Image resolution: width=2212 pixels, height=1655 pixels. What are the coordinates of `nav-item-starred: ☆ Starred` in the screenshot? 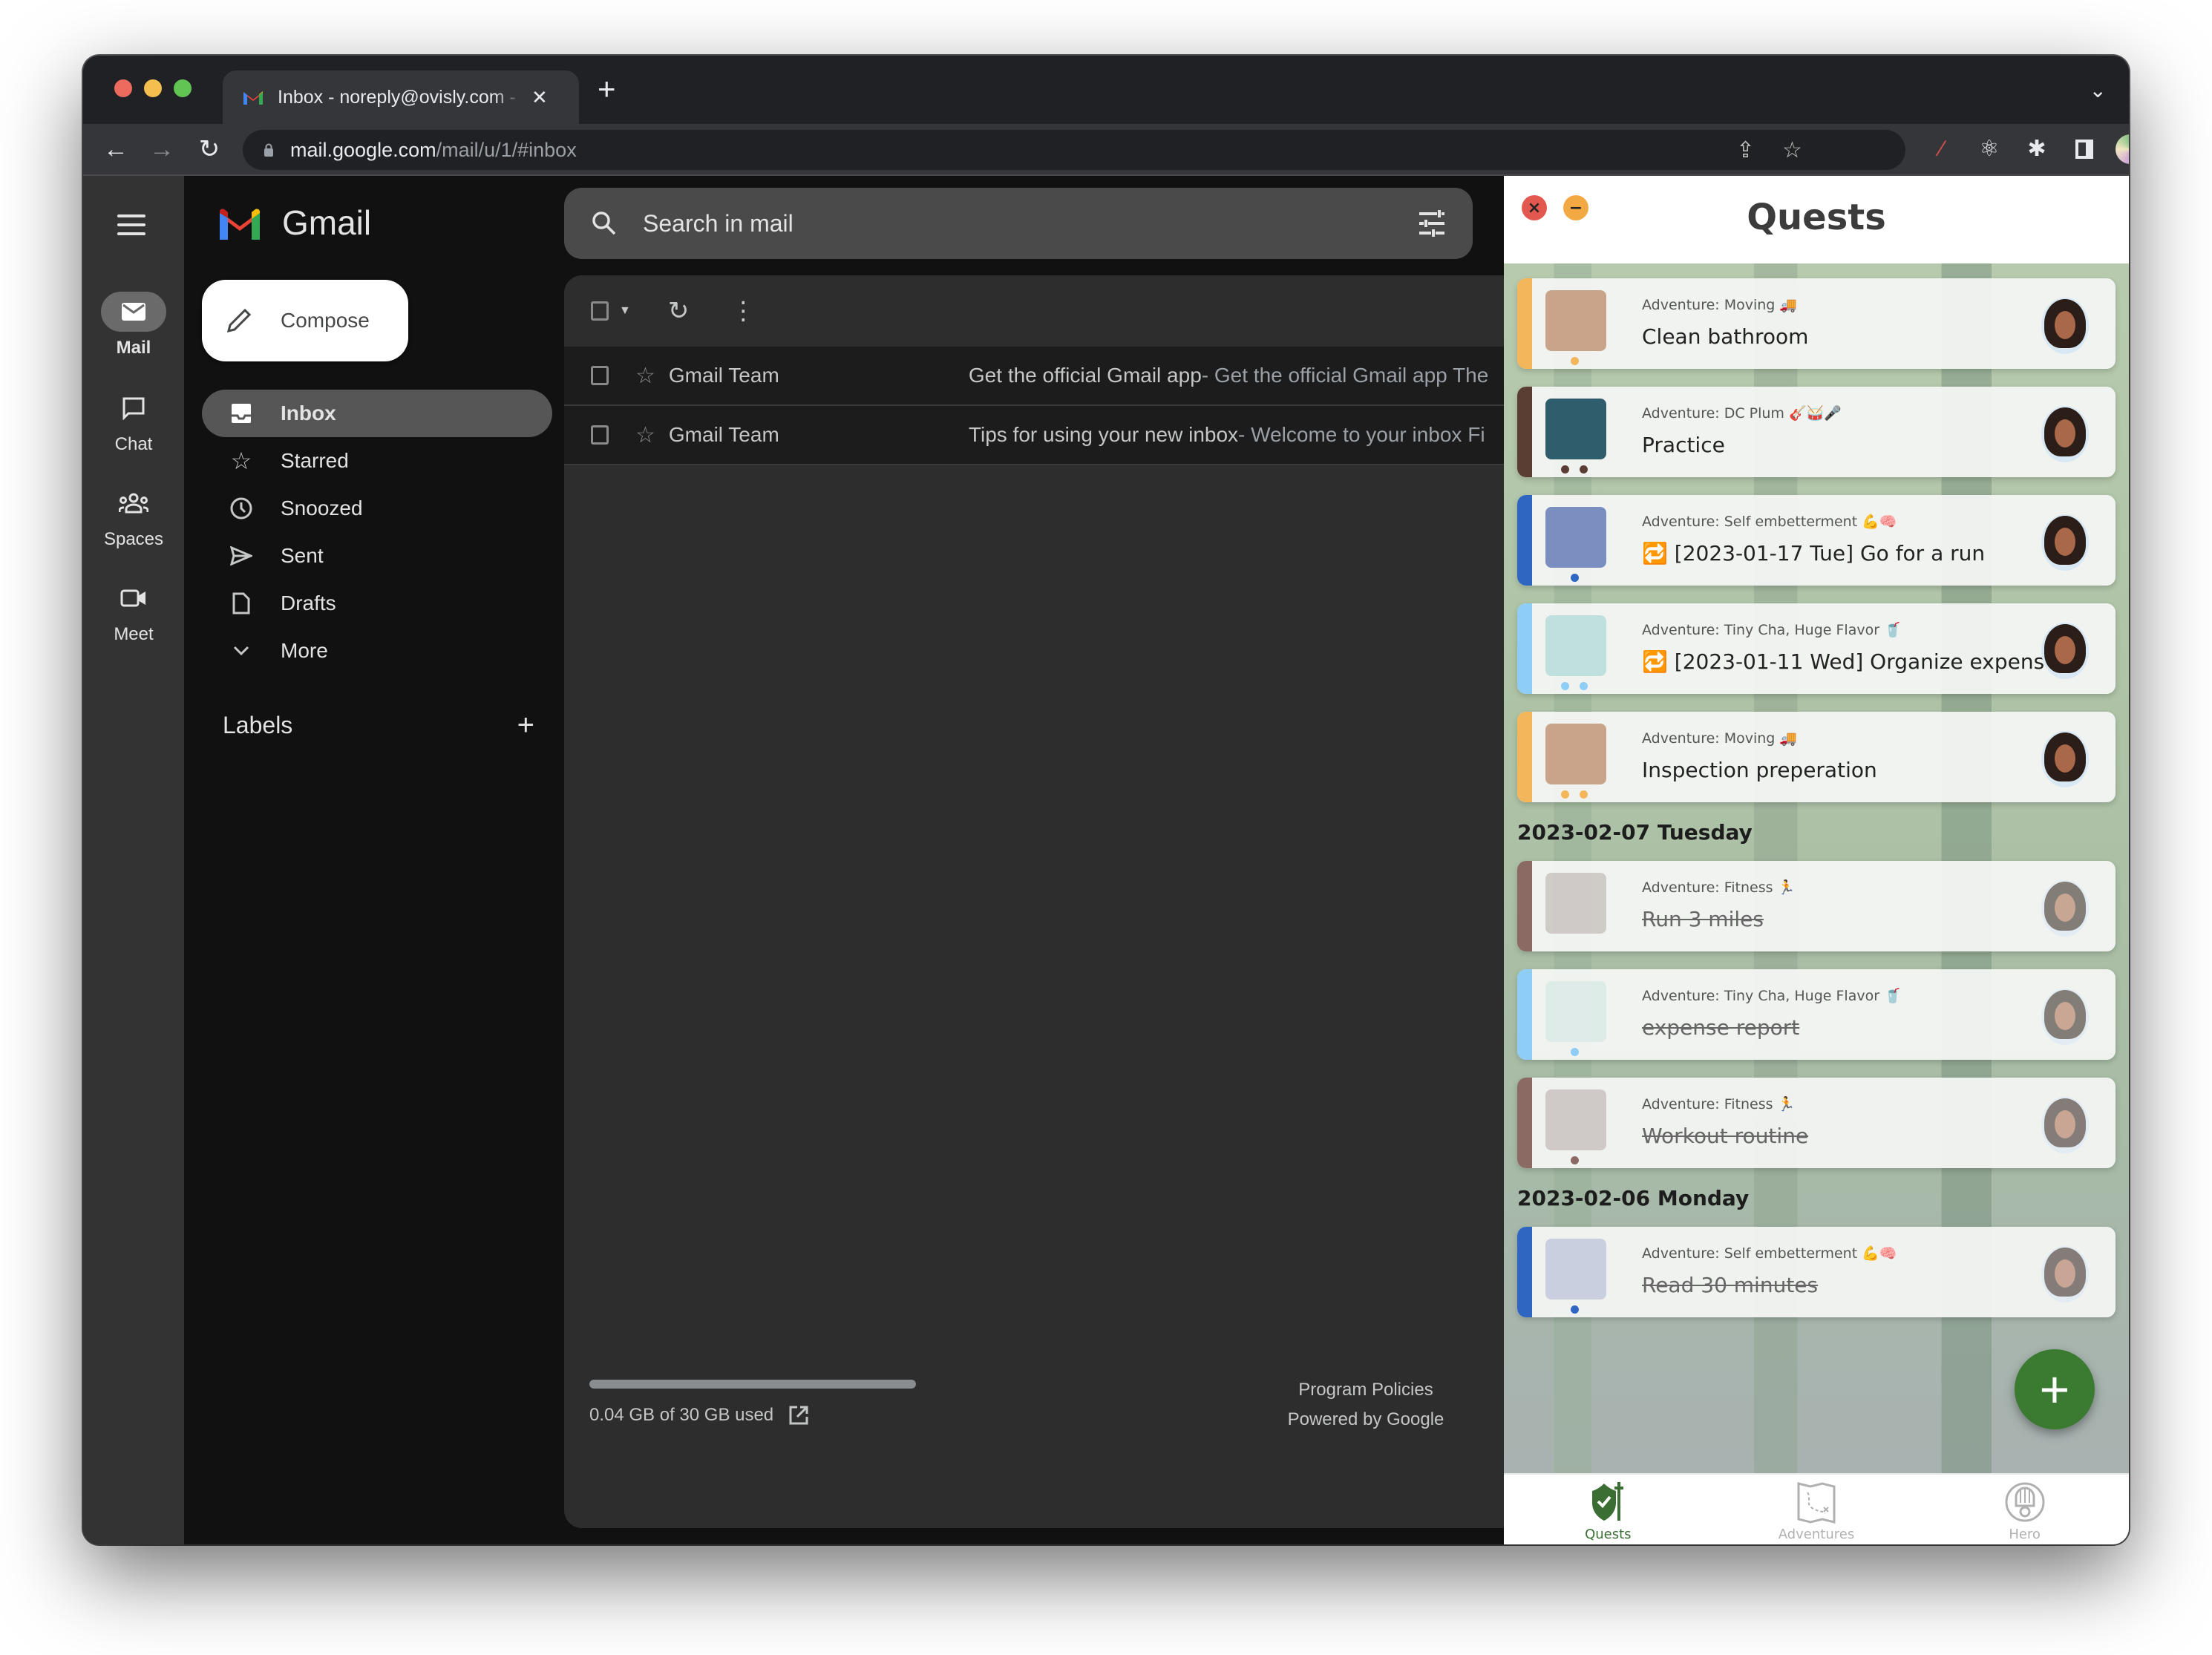 It's located at (377, 461).